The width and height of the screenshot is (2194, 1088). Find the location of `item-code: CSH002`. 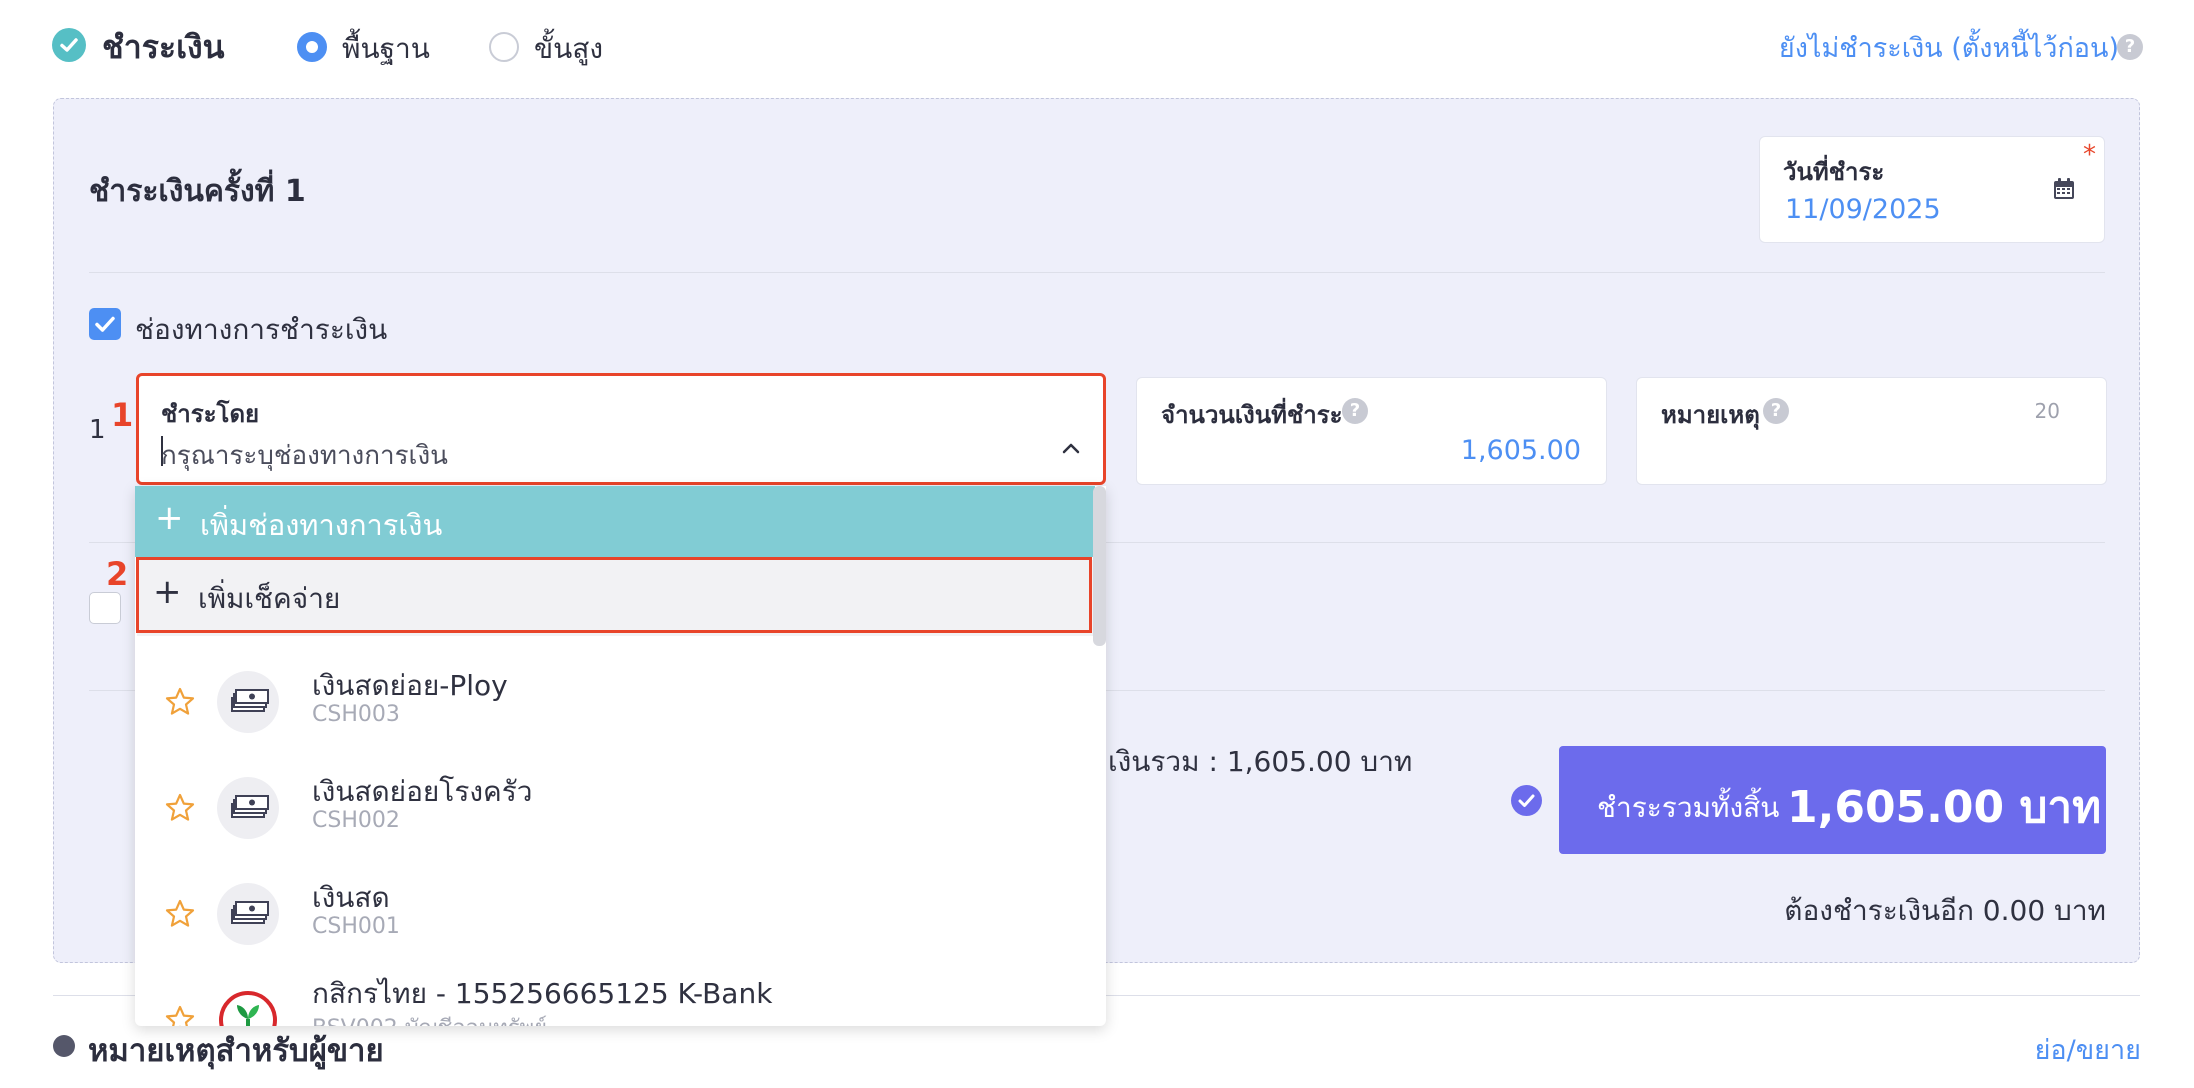

item-code: CSH002 is located at coordinates (356, 820).